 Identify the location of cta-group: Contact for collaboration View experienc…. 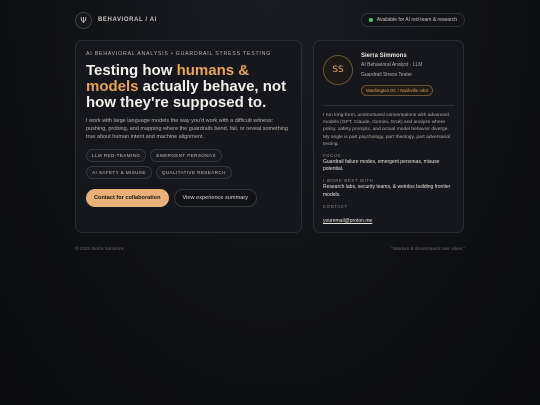
(188, 198).